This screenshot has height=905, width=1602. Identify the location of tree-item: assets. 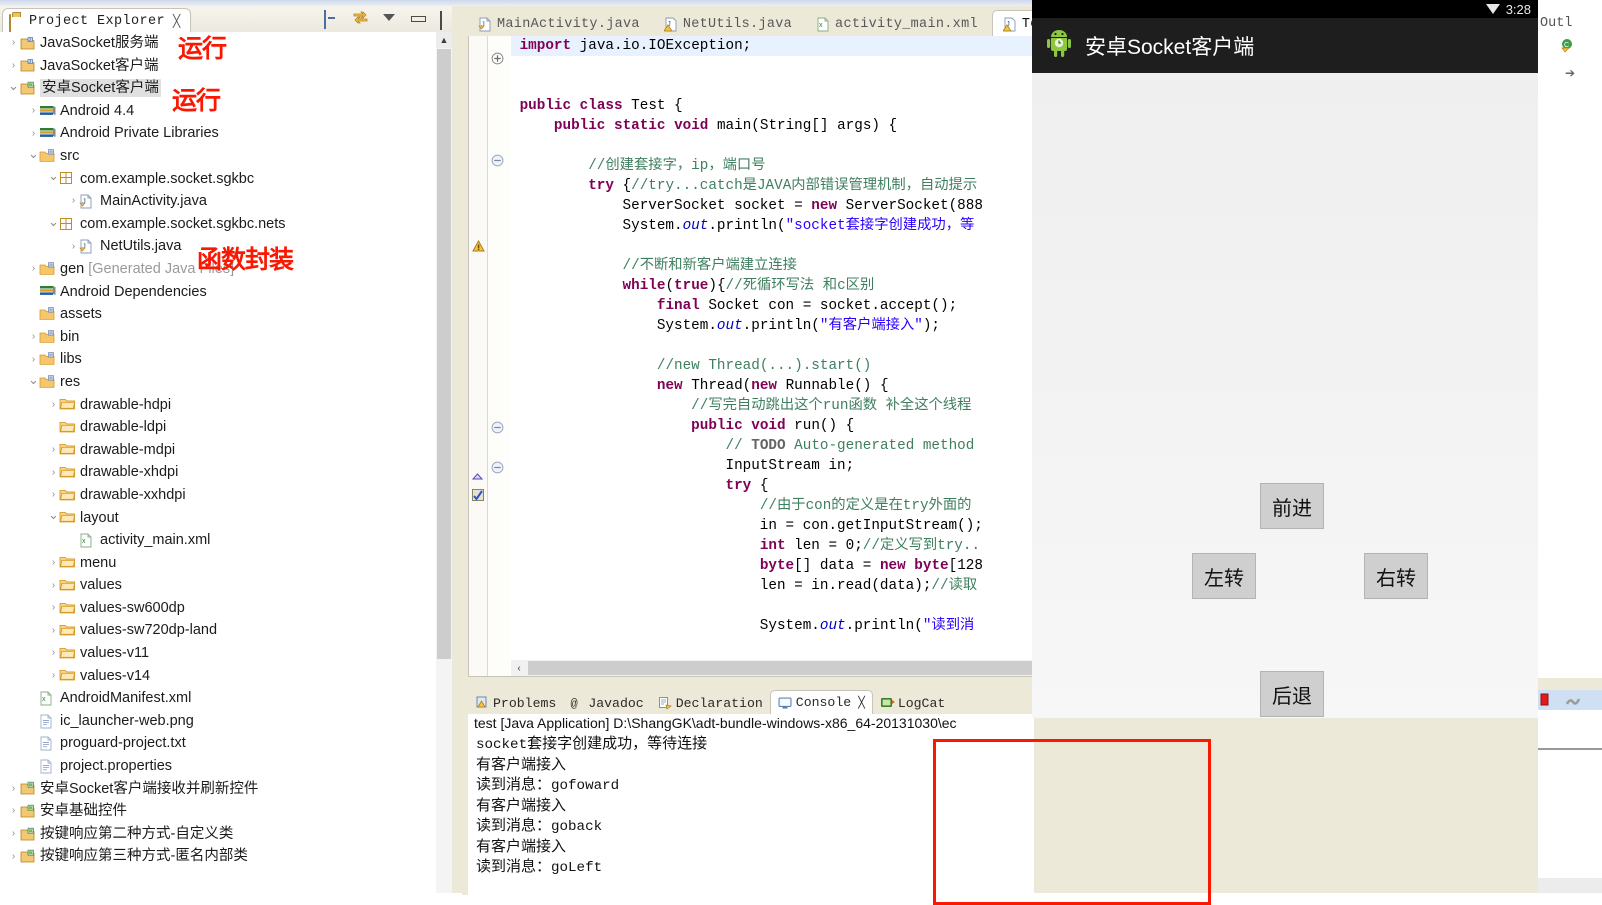
(218, 314).